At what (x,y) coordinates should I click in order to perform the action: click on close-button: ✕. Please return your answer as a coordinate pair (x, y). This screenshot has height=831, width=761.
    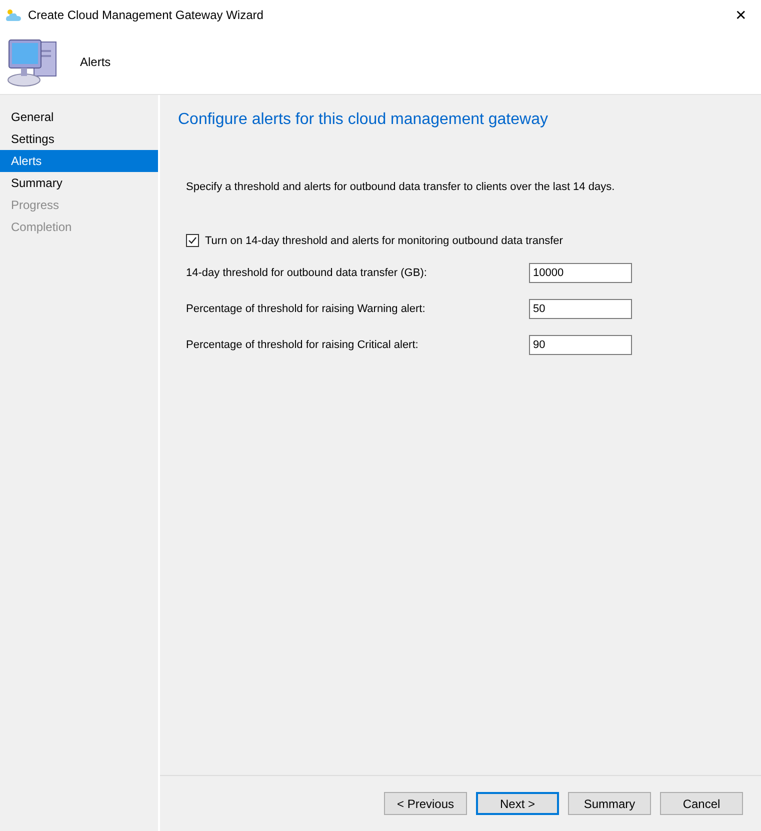
    Looking at the image, I should click on (741, 15).